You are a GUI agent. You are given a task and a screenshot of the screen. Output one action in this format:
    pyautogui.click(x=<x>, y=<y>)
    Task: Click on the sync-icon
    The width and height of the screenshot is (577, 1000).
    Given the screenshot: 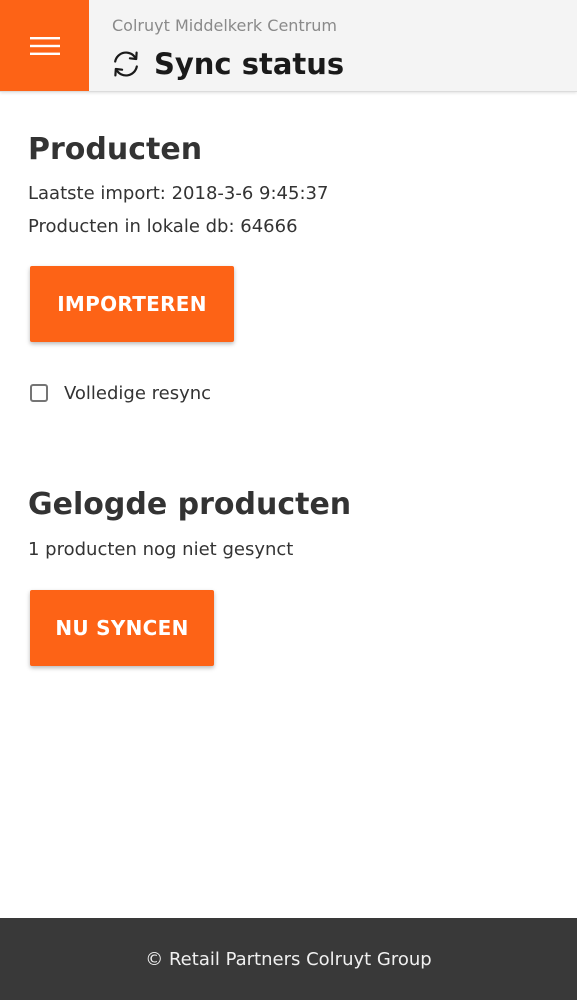 What is the action you would take?
    pyautogui.click(x=126, y=64)
    